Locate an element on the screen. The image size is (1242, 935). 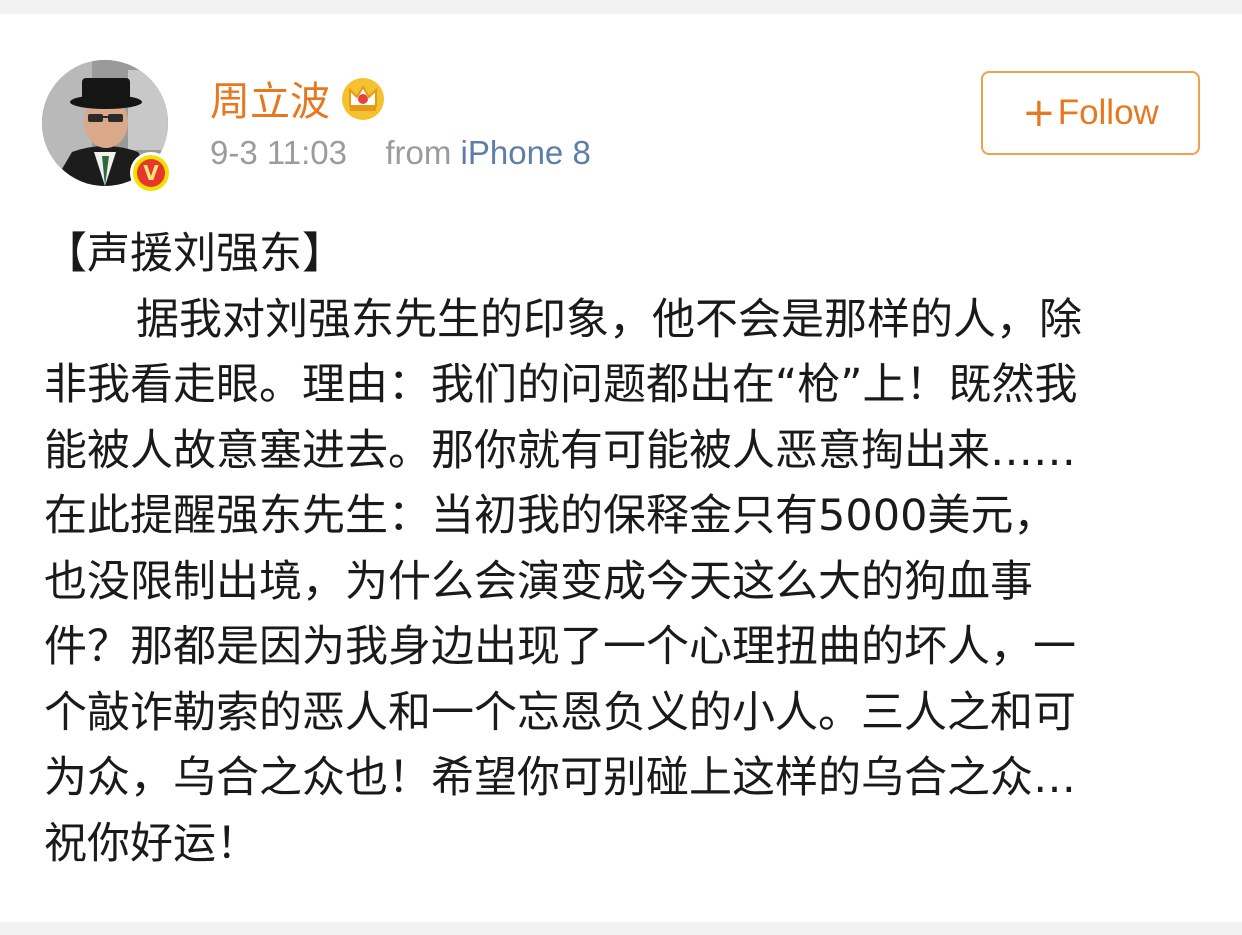
vip-crown-icon is located at coordinates (363, 99).